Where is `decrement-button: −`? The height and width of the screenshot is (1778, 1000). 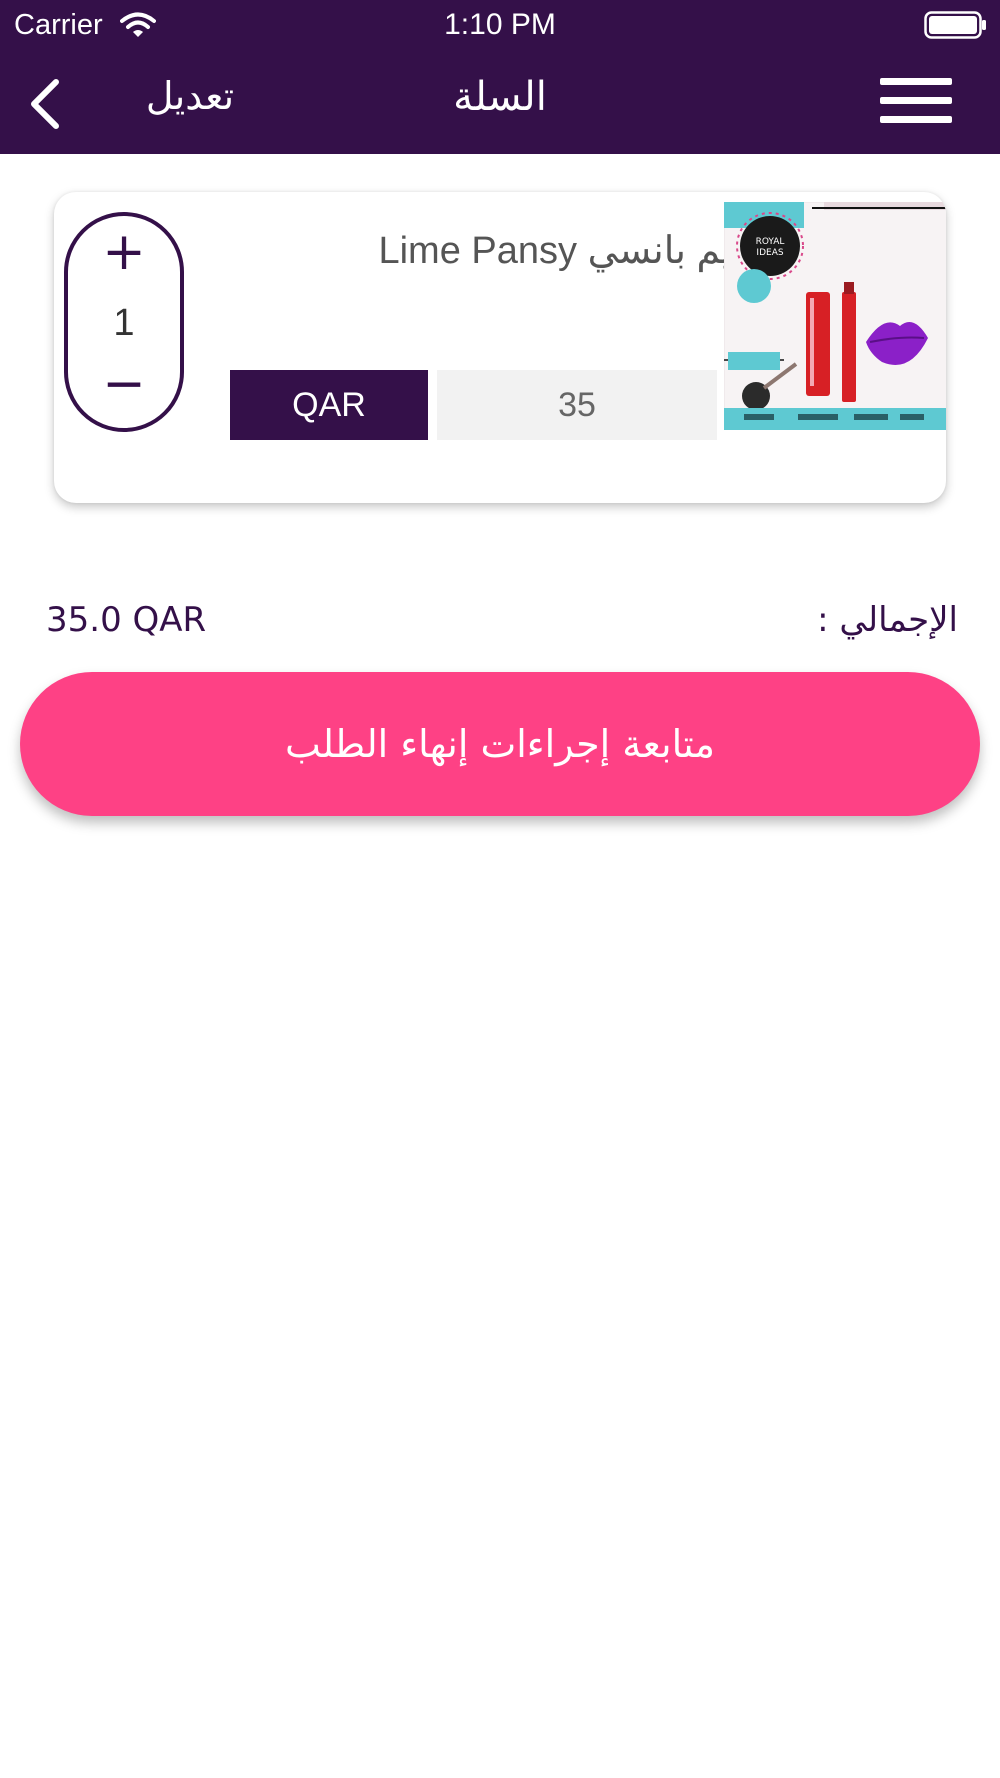
decrement-button: − is located at coordinates (124, 384).